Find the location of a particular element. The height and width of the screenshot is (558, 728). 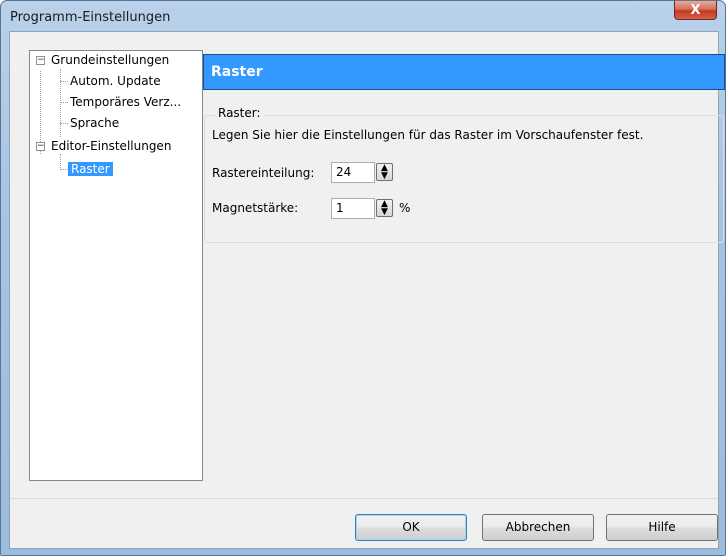

tree-item-autom-update: Autom. Update is located at coordinates (115, 81).